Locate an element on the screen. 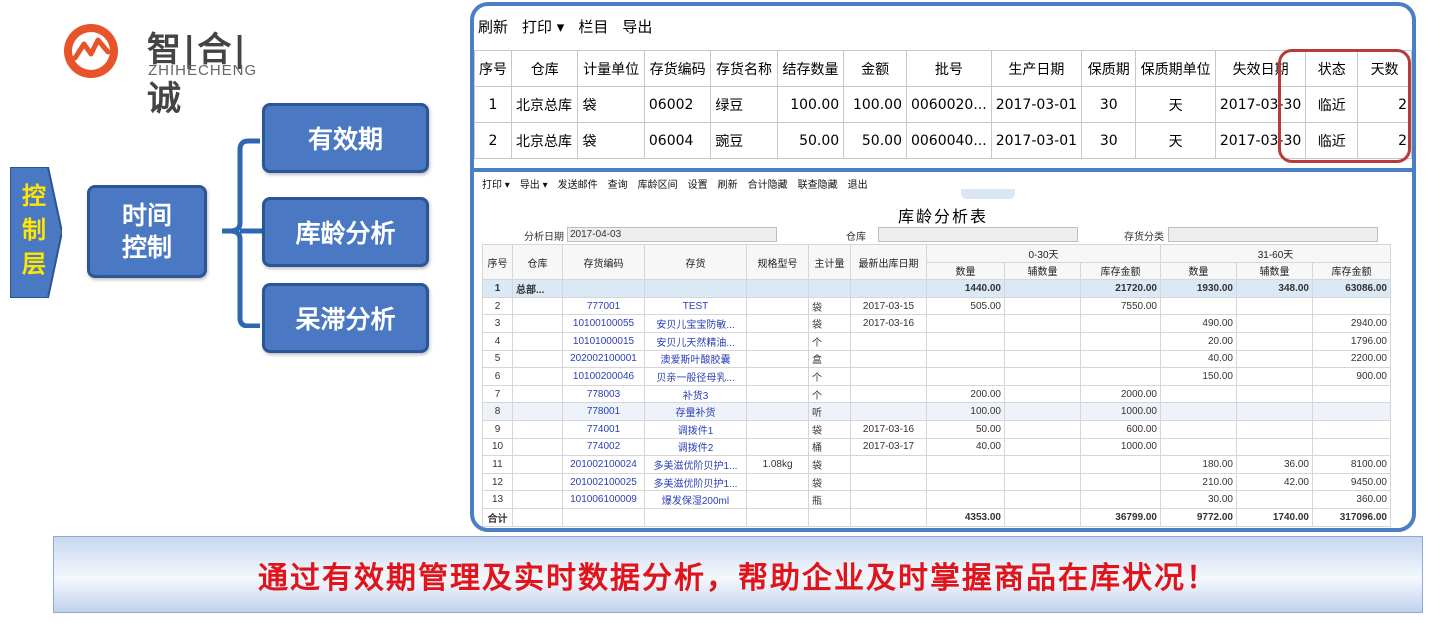 The height and width of the screenshot is (629, 1442). date-field: 2017-04-03 is located at coordinates (672, 234).